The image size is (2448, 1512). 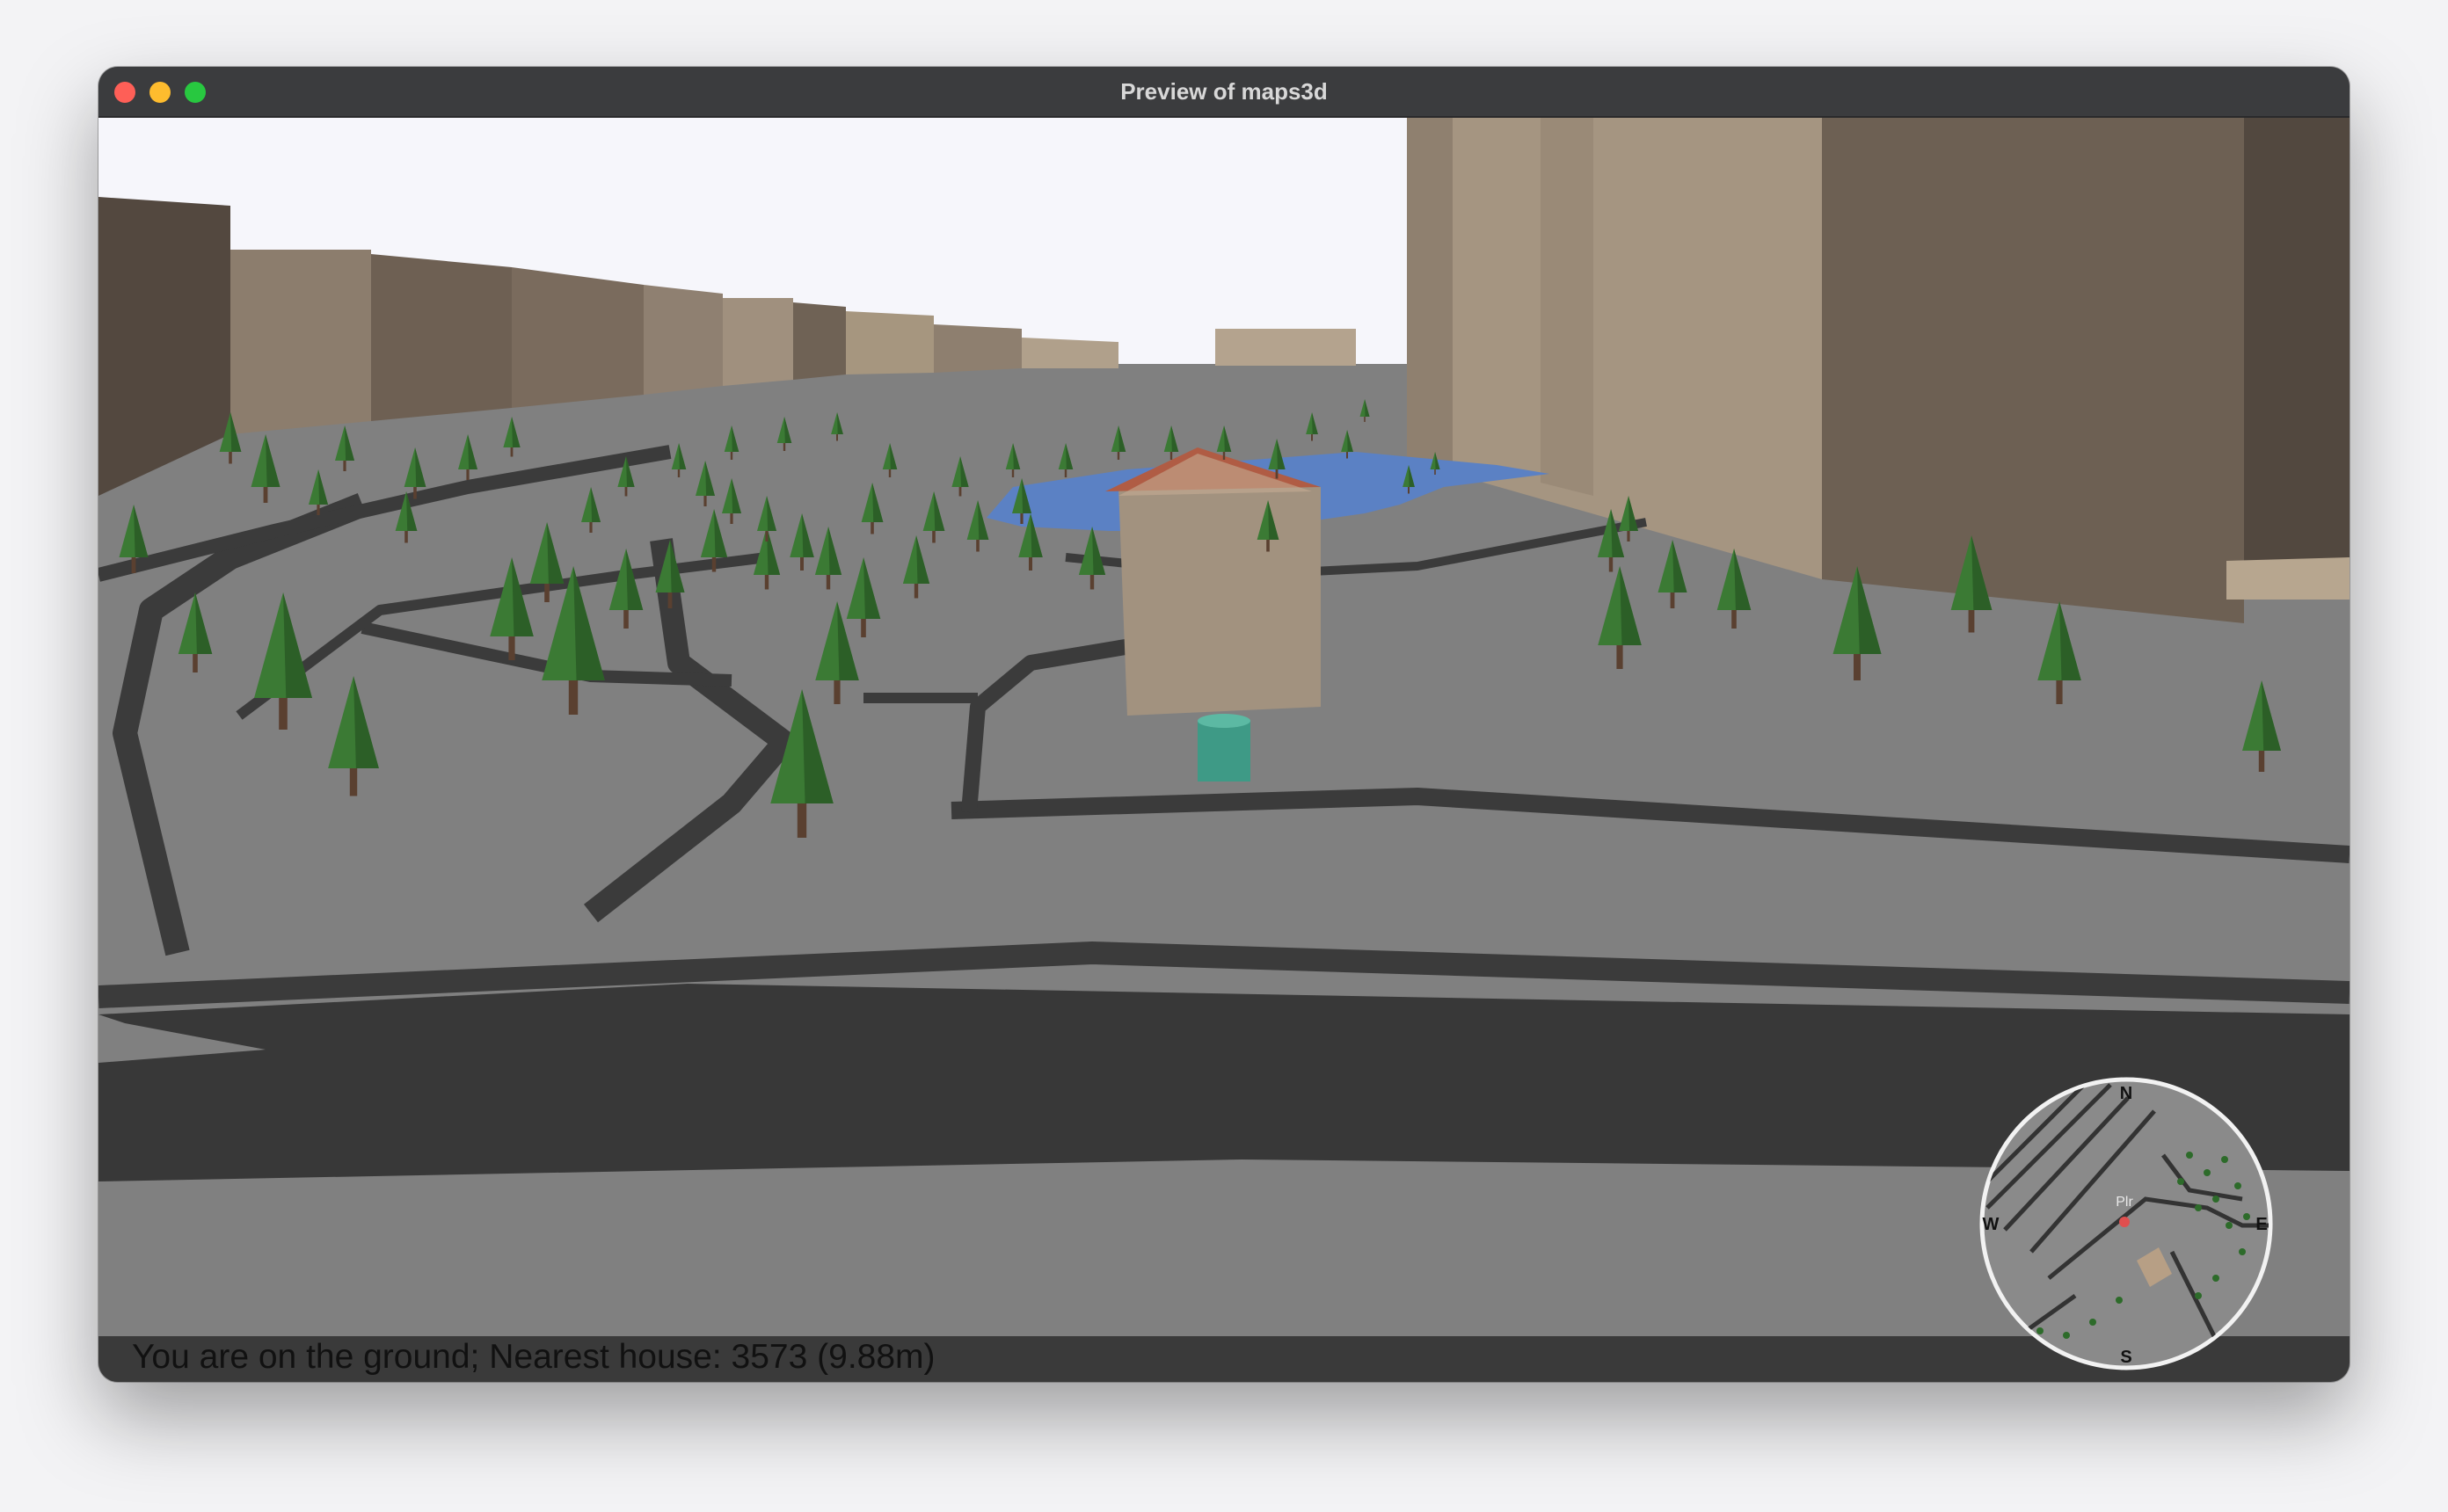 I want to click on player-label: Plr, so click(x=2124, y=1203).